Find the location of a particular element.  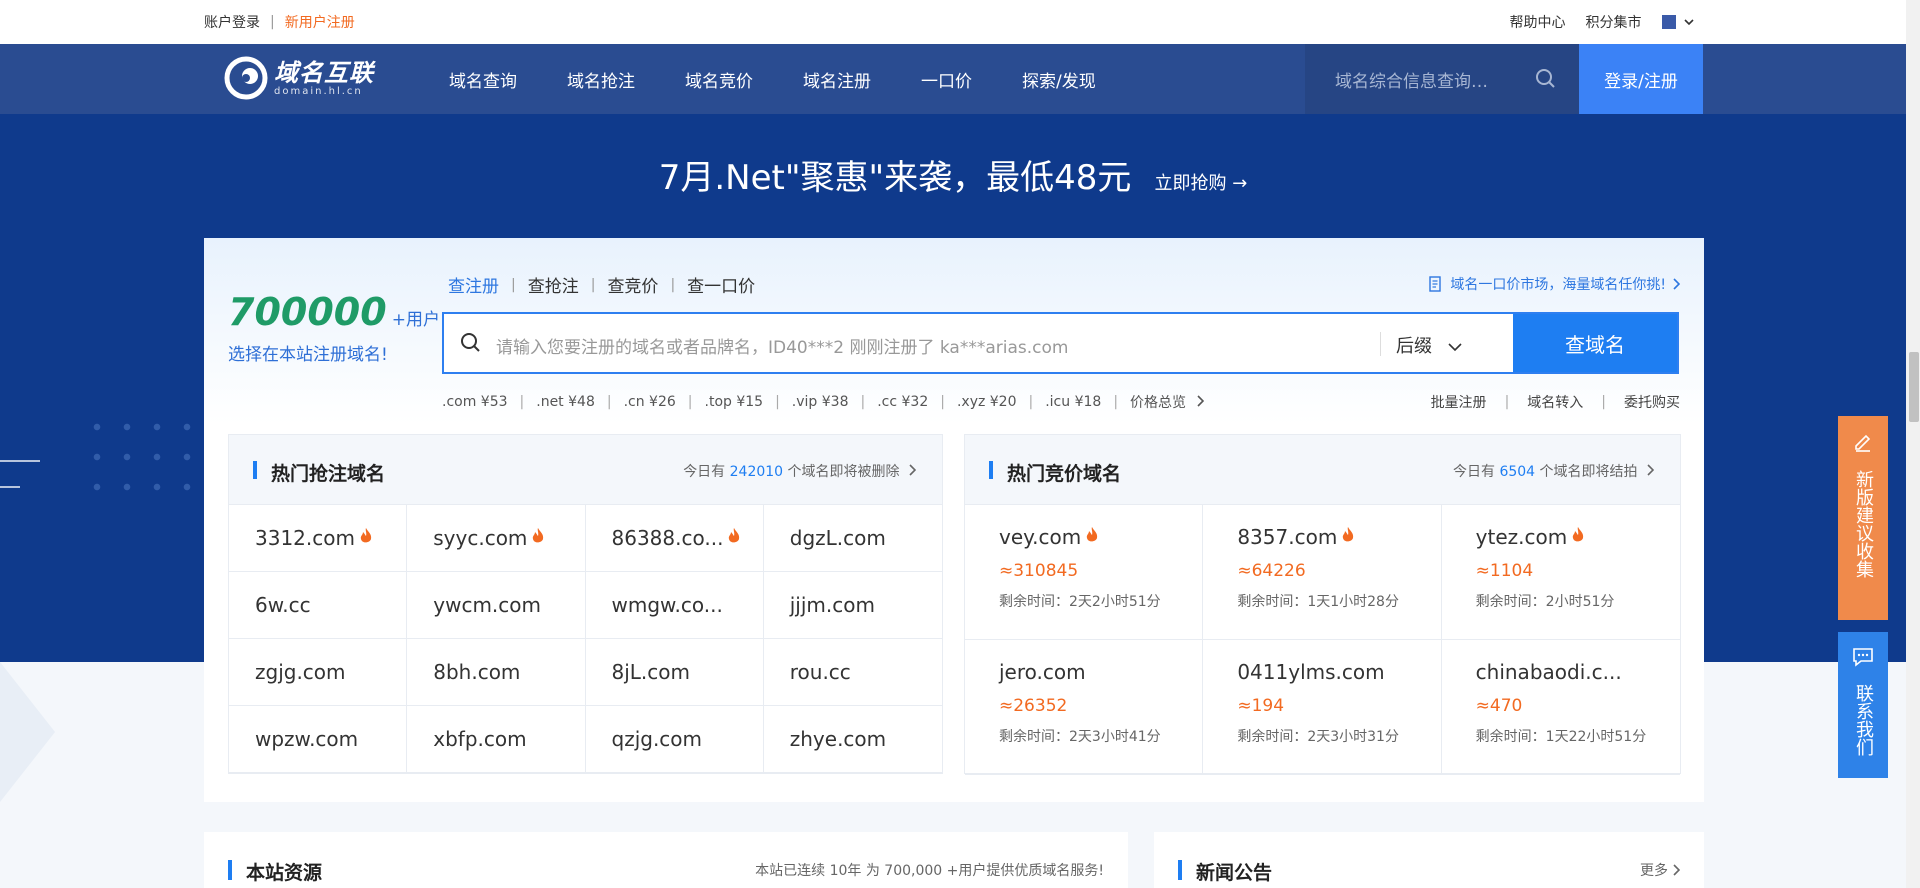

decorative-line is located at coordinates (20, 461).